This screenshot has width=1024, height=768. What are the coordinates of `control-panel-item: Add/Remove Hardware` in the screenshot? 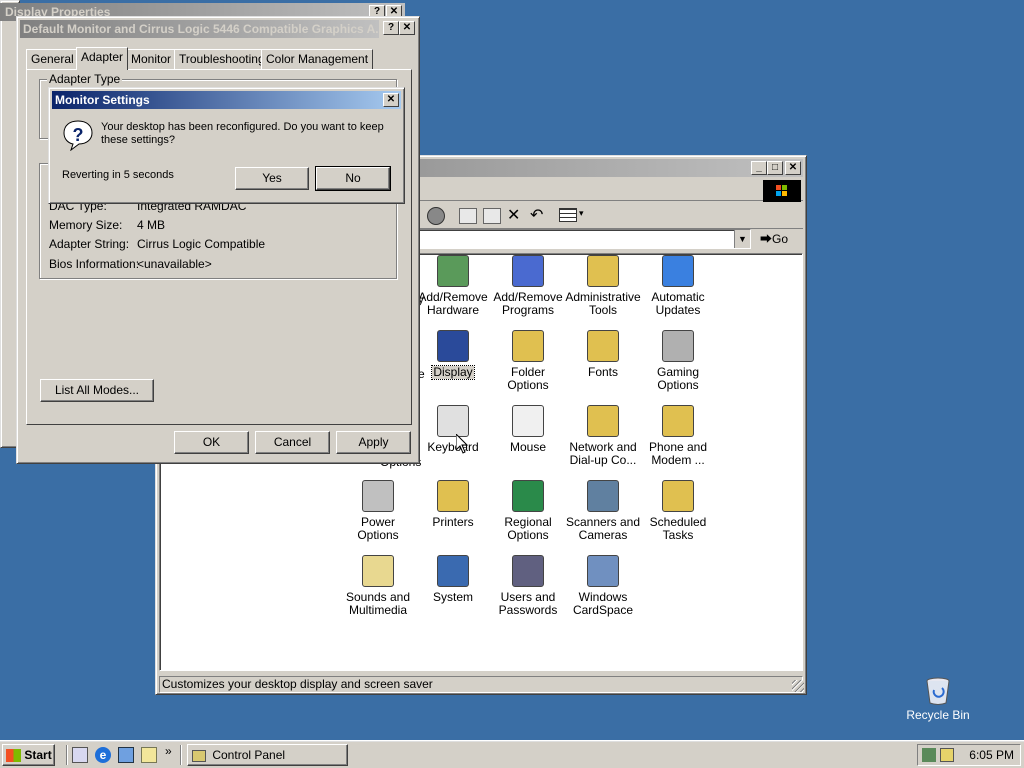 It's located at (453, 286).